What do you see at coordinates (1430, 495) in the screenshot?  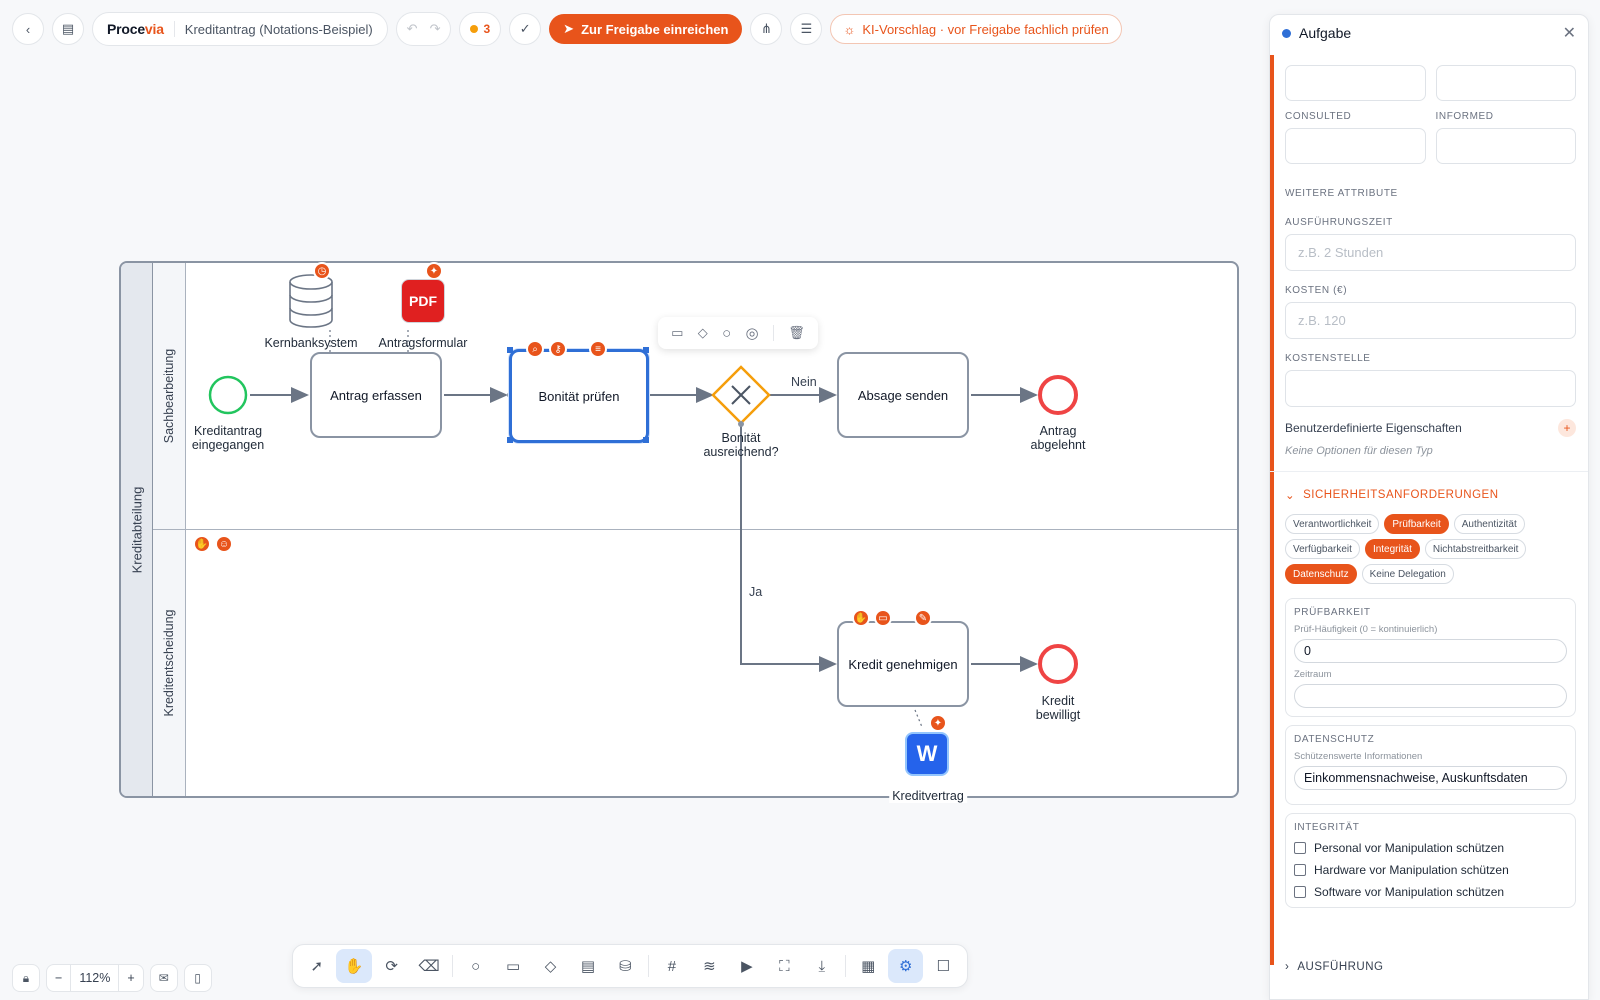 I see `security-section-toggle: ⌄ Sicherheitsanforderungen` at bounding box center [1430, 495].